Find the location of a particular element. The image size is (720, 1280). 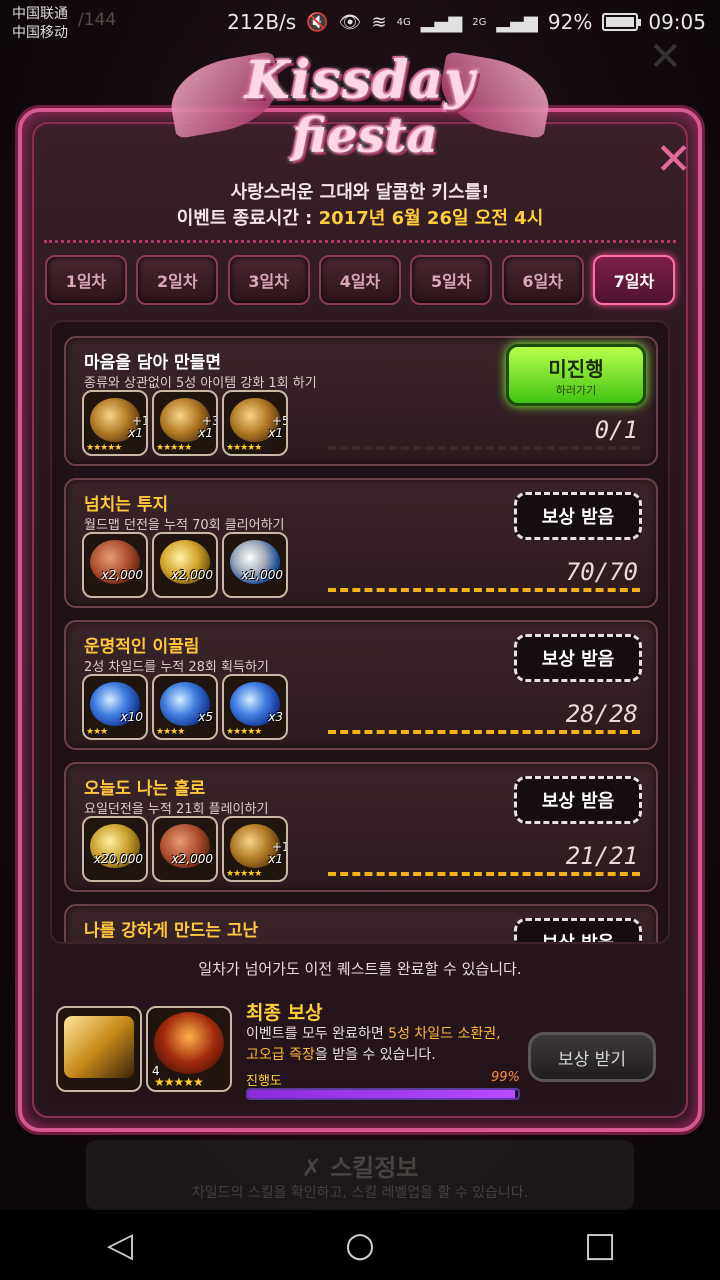

reward-item: x10 ★★★ is located at coordinates (115, 707).